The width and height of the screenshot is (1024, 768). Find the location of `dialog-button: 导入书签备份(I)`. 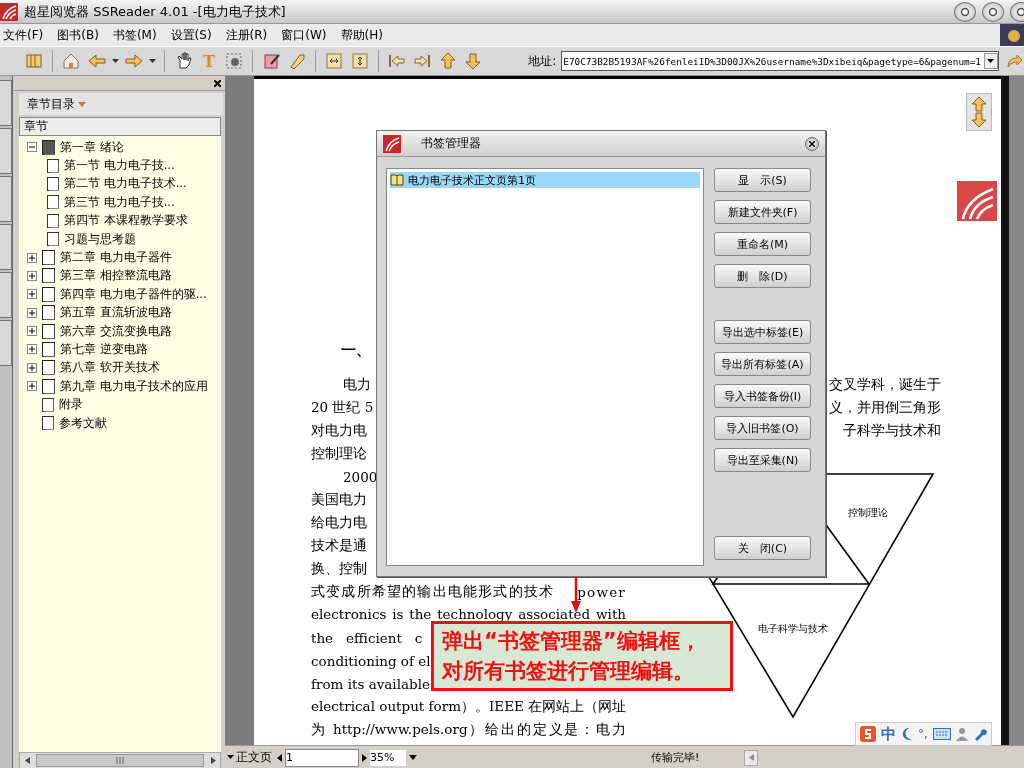

dialog-button: 导入书签备份(I) is located at coordinates (762, 396).